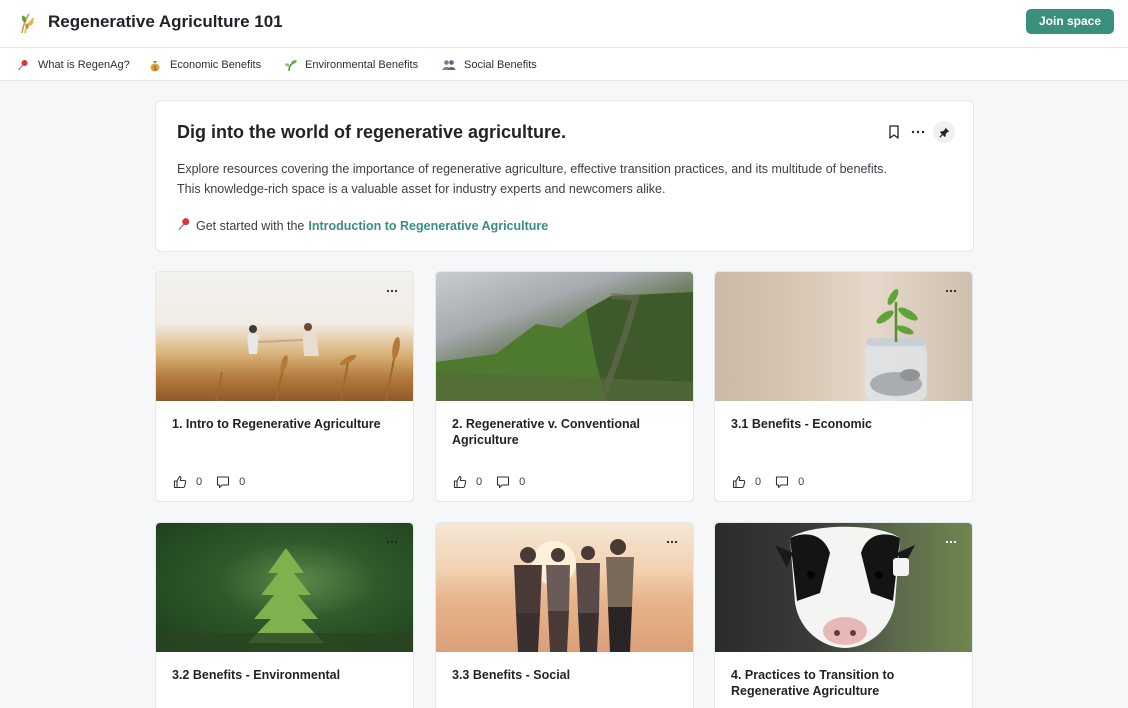 This screenshot has width=1128, height=708. I want to click on card-image-coin-jar, so click(843, 336).